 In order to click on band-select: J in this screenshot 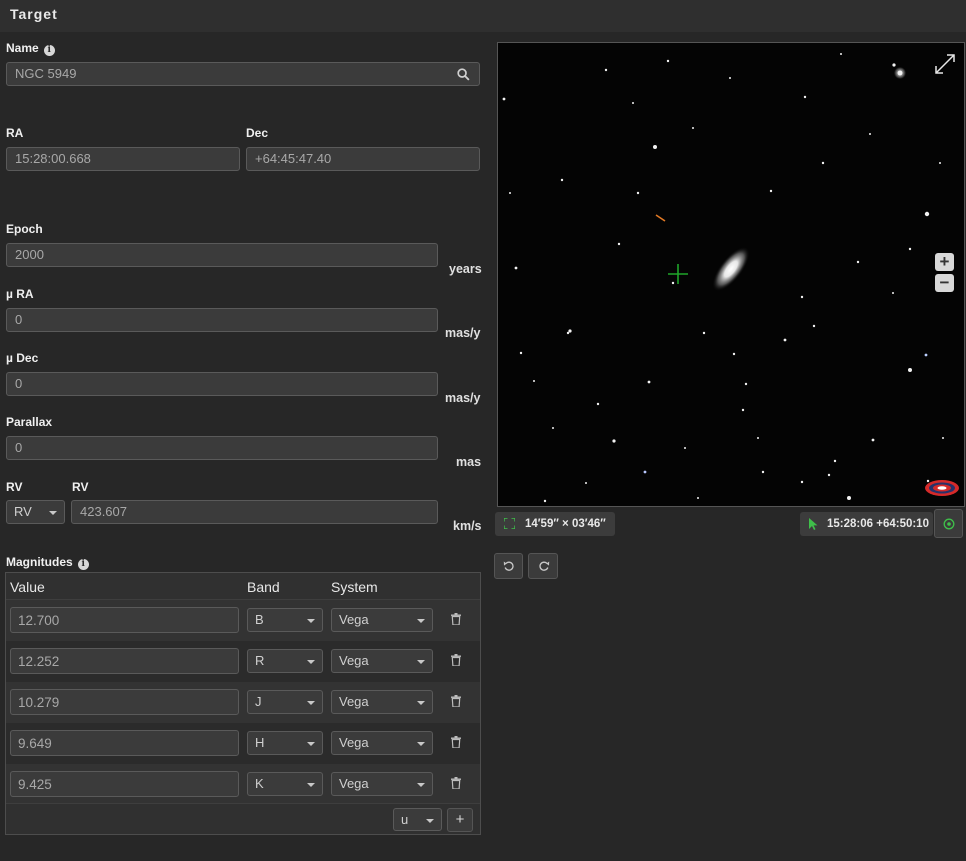, I will do `click(285, 702)`.